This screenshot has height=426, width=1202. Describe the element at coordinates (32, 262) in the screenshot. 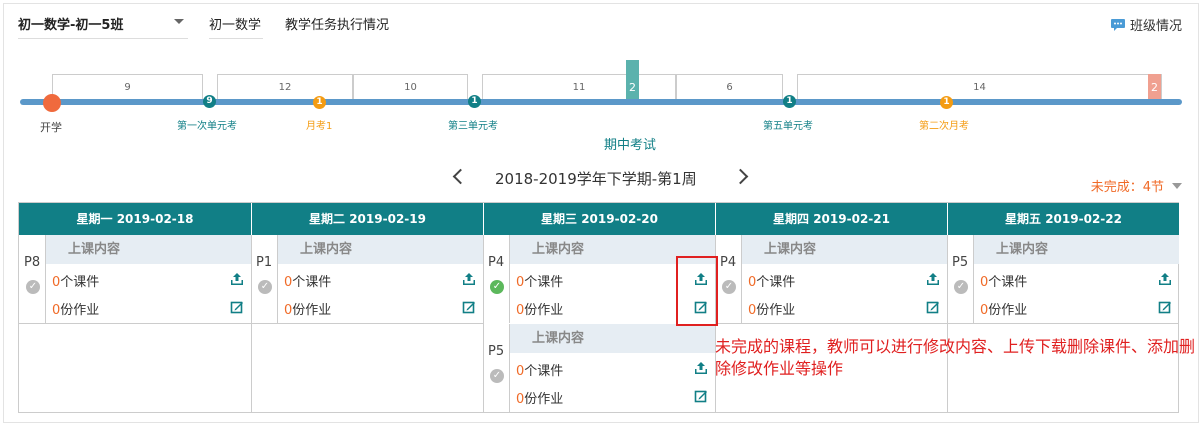

I see `period-label: P8` at that location.